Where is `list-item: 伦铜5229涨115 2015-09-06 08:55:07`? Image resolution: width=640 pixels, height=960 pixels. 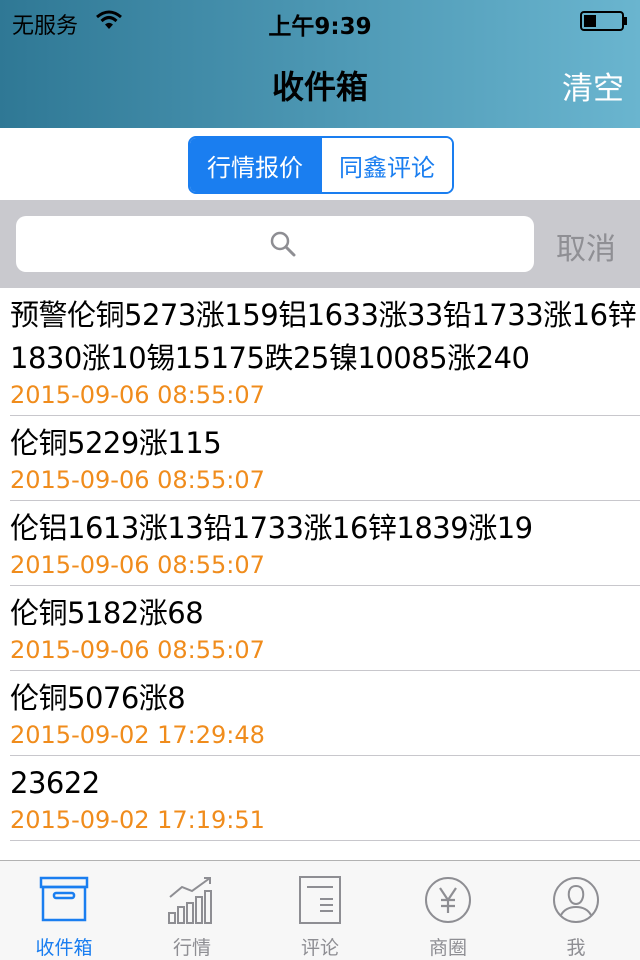 list-item: 伦铜5229涨115 2015-09-06 08:55:07 is located at coordinates (320, 458).